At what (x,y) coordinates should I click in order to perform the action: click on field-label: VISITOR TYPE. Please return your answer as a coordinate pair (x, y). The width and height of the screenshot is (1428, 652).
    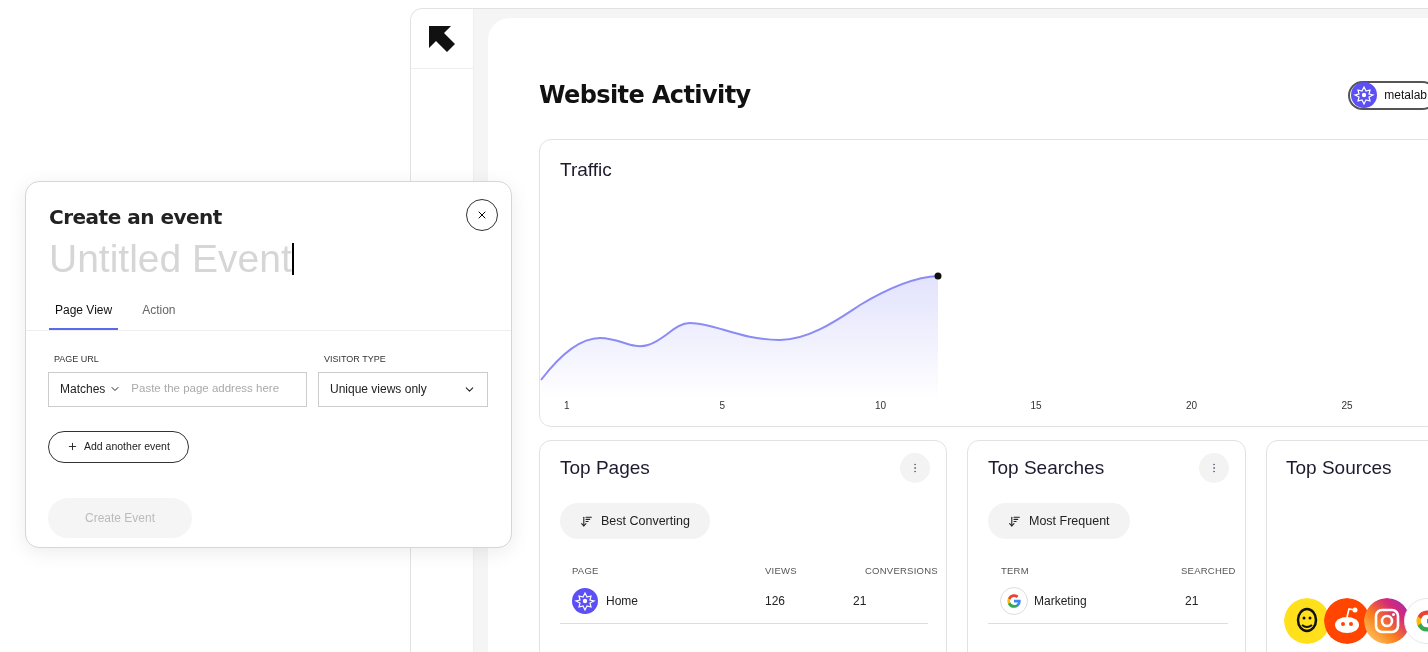
    Looking at the image, I should click on (355, 359).